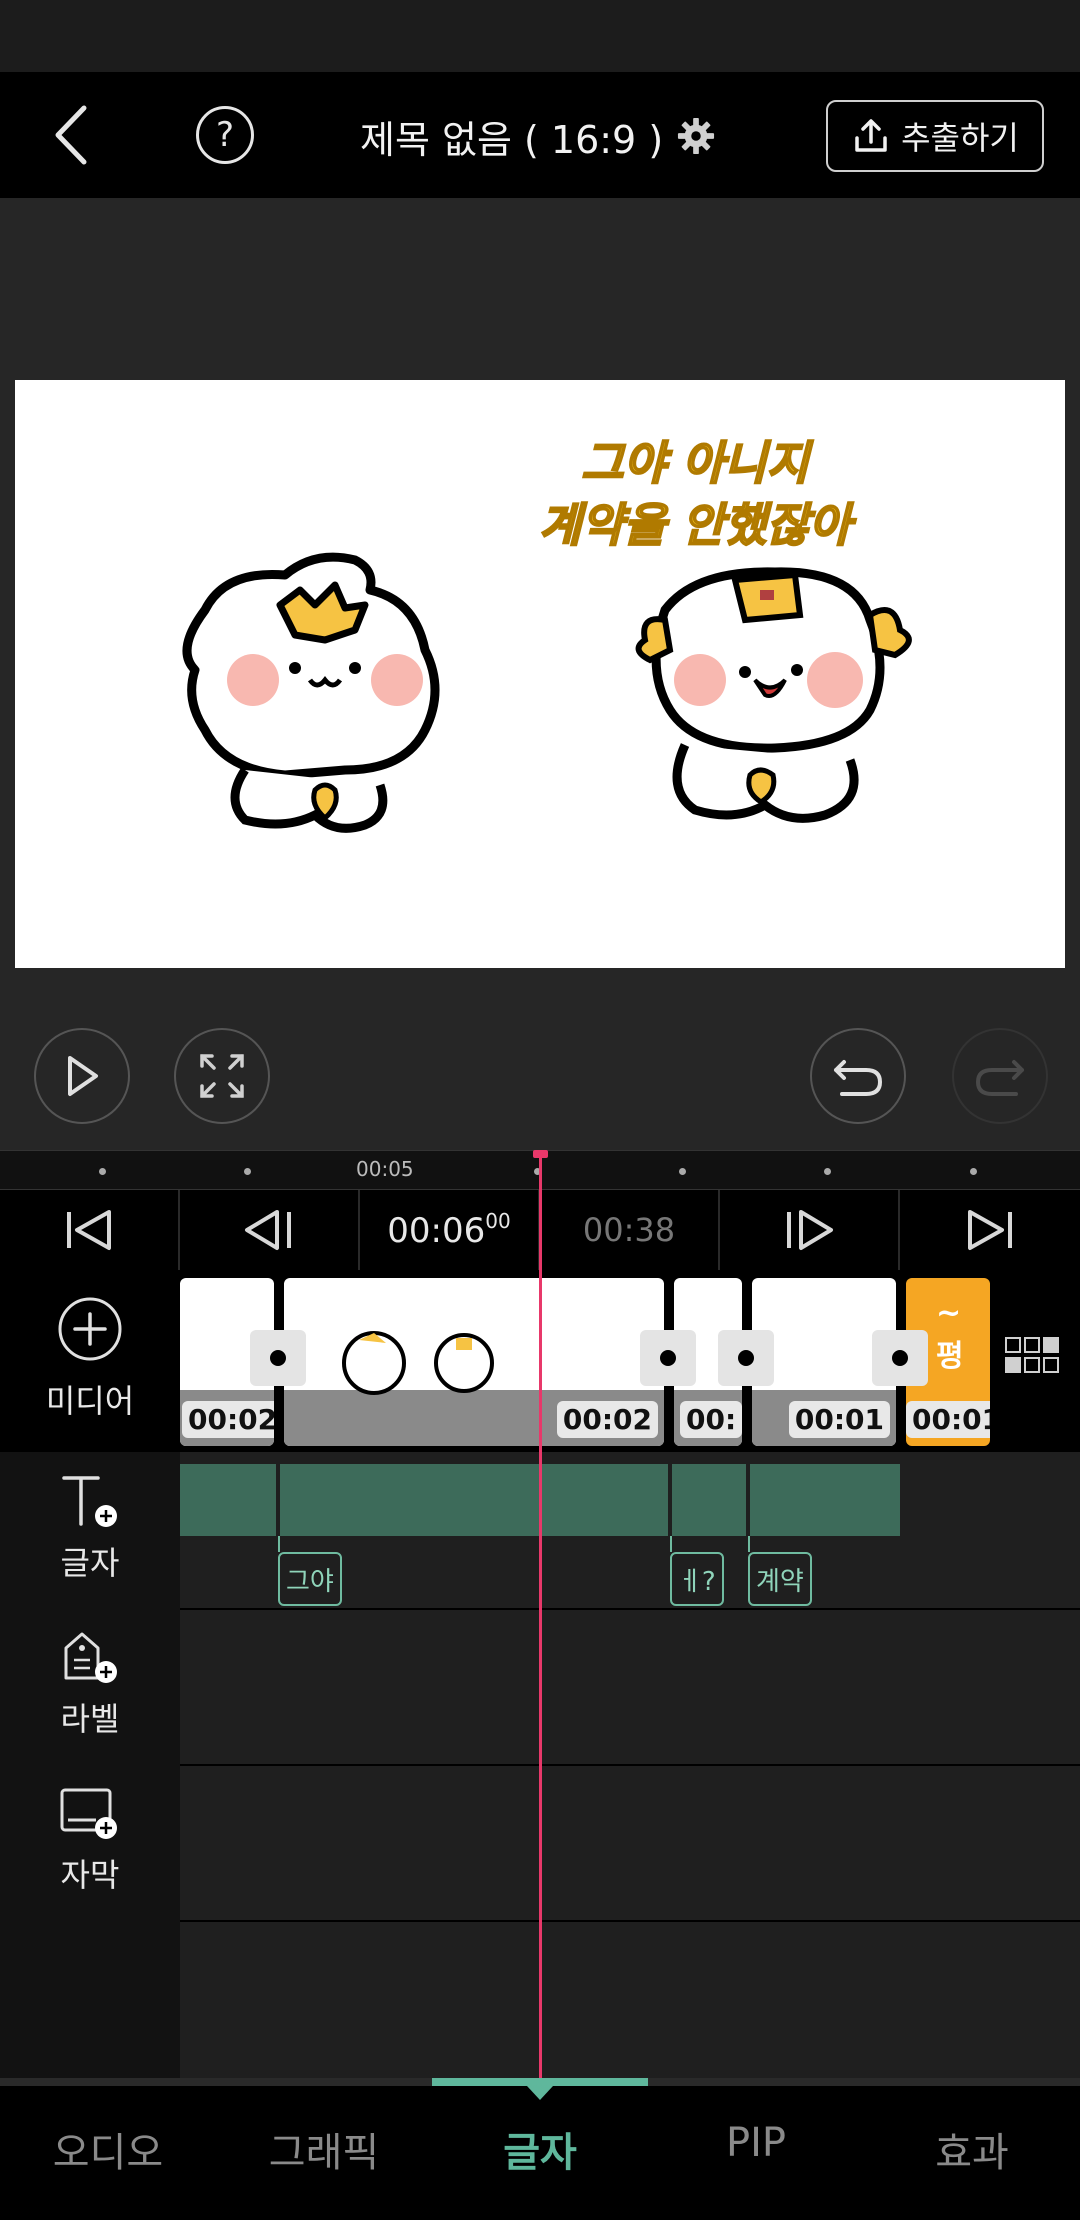 This screenshot has width=1080, height=2220. Describe the element at coordinates (90, 1401) in the screenshot. I see `media-label: 미디어` at that location.